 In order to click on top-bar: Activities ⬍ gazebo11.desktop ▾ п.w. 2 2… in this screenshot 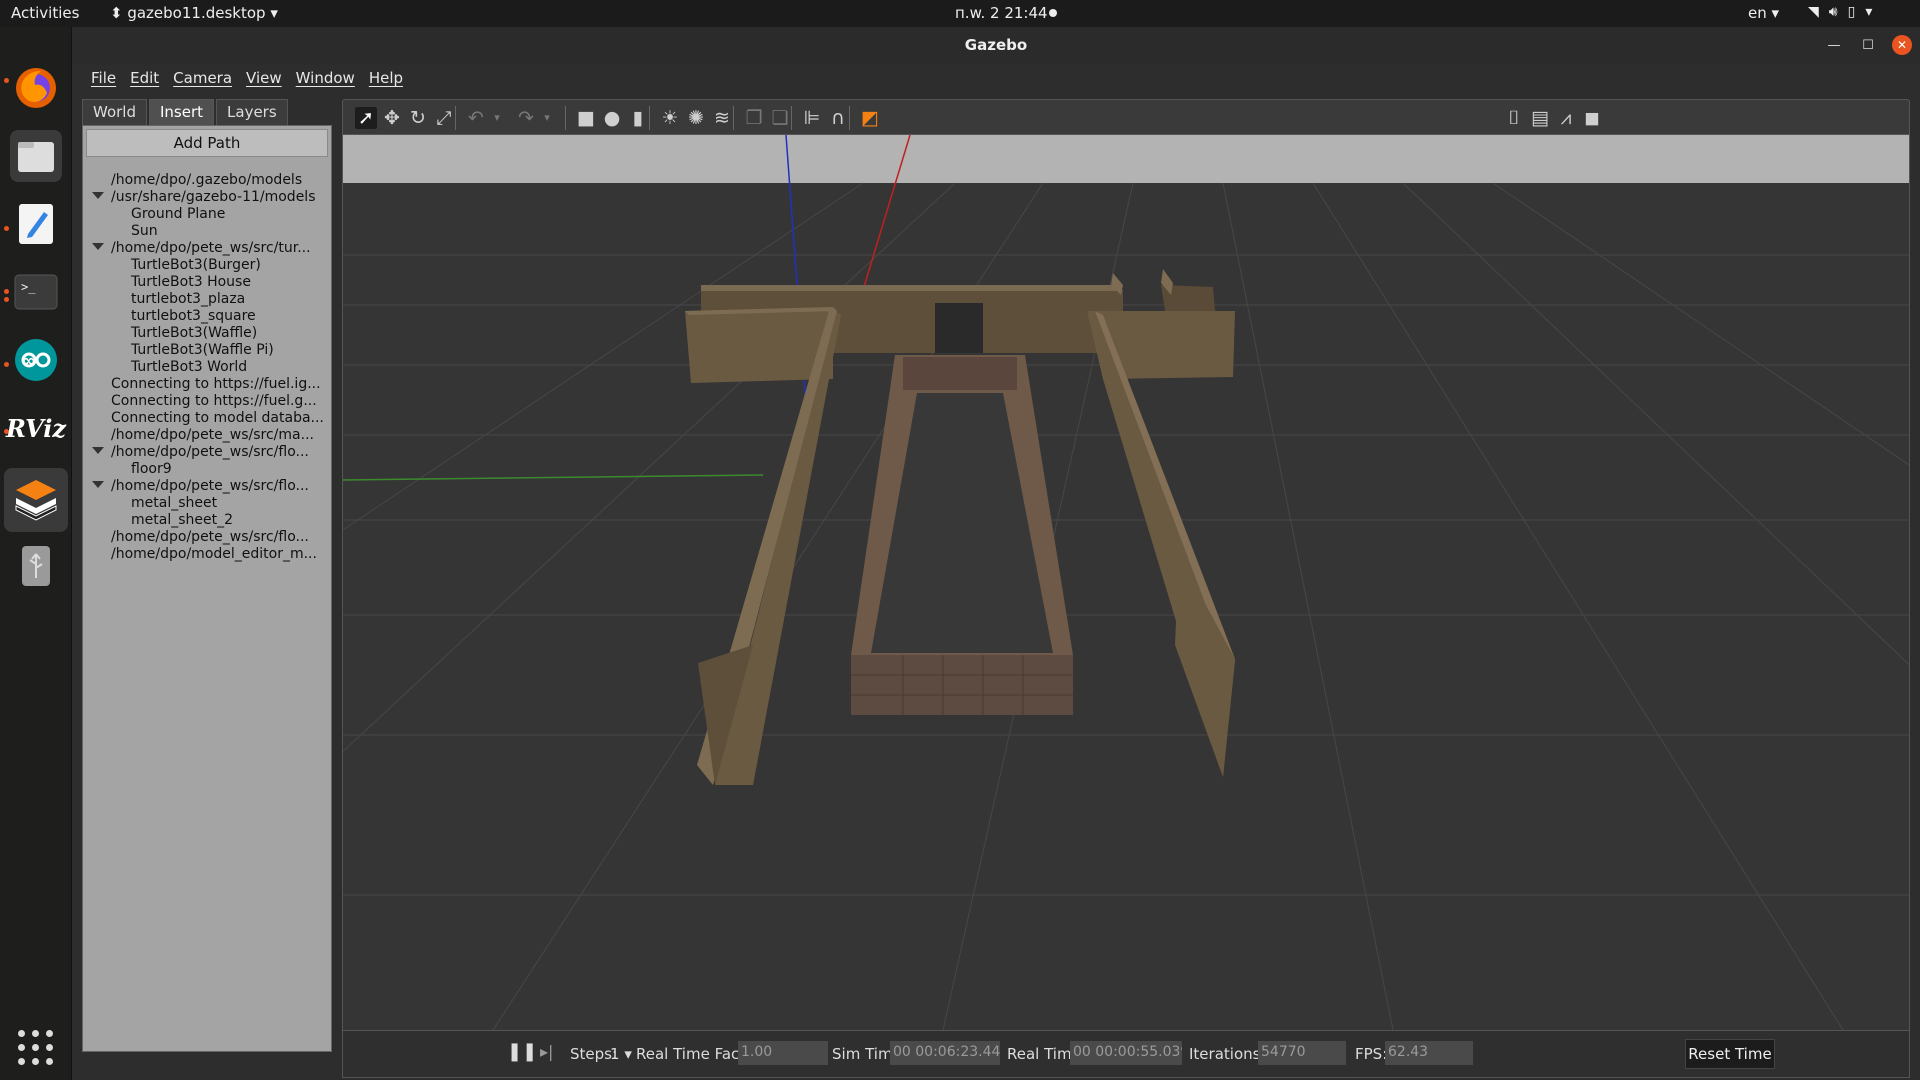, I will do `click(960, 13)`.